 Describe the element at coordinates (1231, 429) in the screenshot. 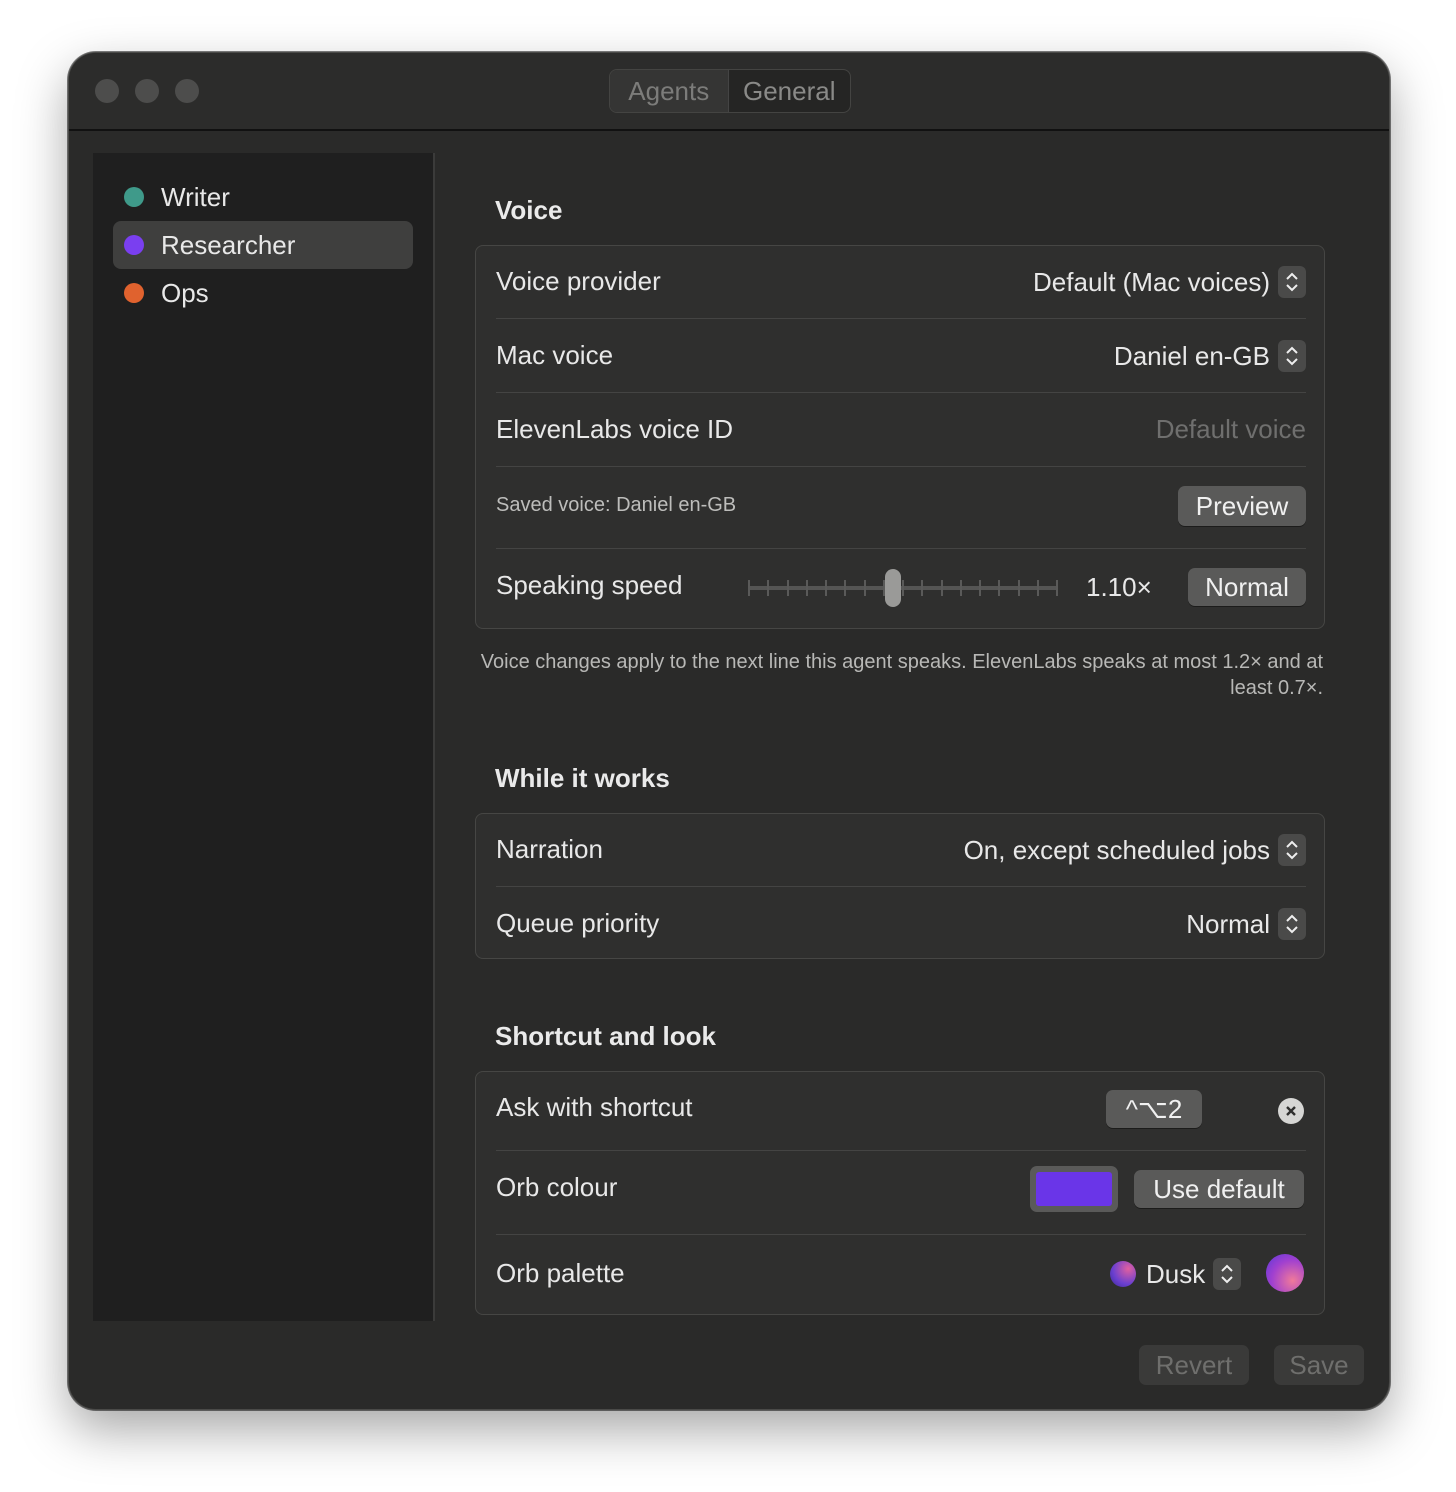

I see `elevenlabs-voice-id-field: Default voice` at that location.